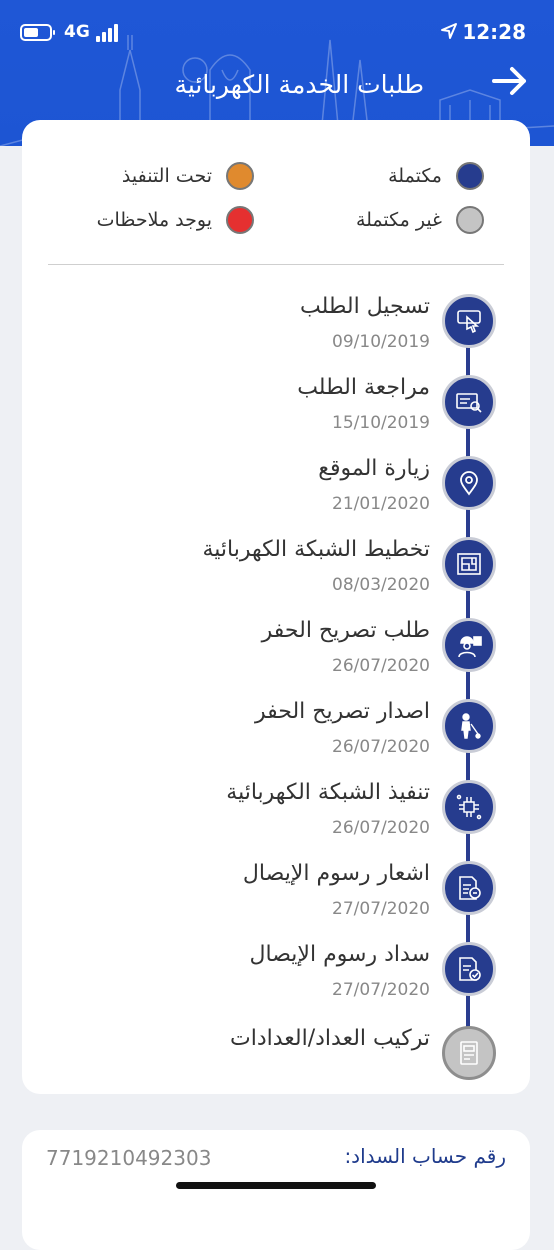 This screenshot has height=1250, width=554. Describe the element at coordinates (330, 1038) in the screenshot. I see `step-title: تركيب العداد/العدادات` at that location.